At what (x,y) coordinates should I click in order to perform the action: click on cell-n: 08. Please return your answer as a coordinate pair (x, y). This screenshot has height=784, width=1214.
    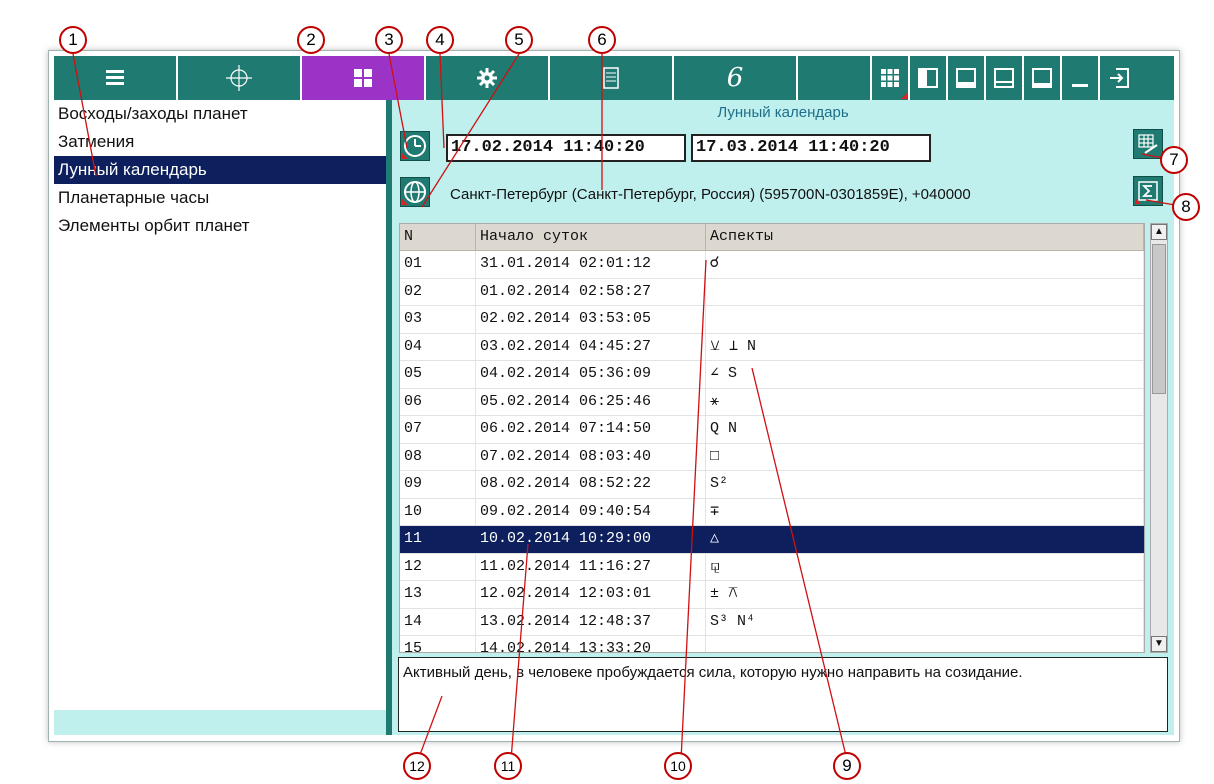
    Looking at the image, I should click on (438, 456).